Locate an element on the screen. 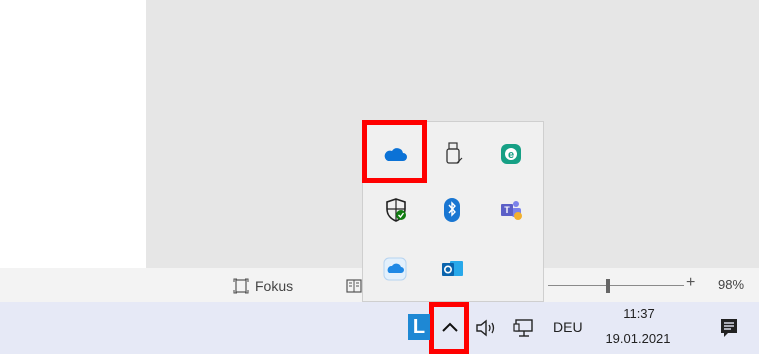 The image size is (759, 354). outlook-icon is located at coordinates (453, 269).